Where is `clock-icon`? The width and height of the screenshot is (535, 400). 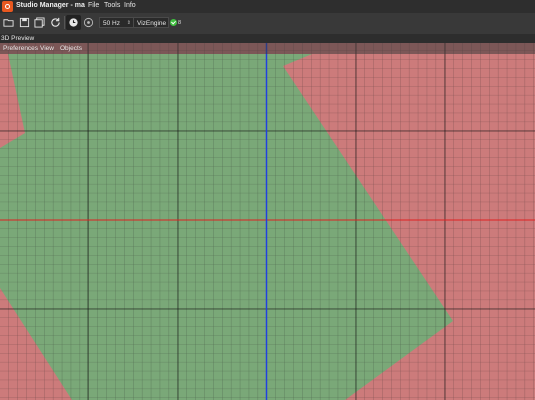 clock-icon is located at coordinates (73, 22).